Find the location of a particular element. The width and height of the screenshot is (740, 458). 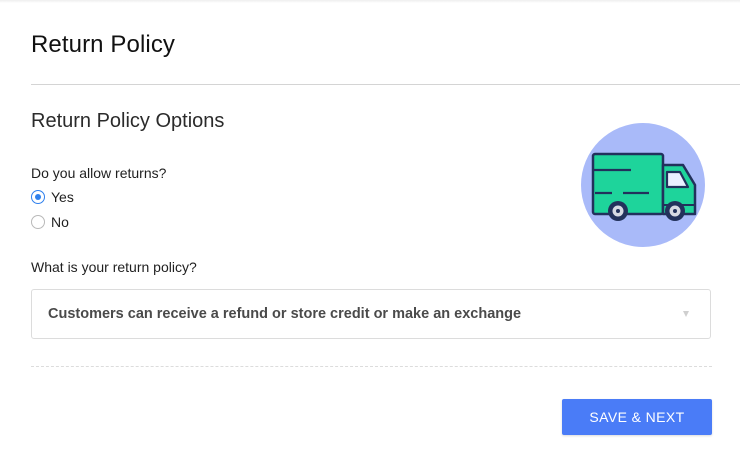

header-divider is located at coordinates (385, 84).